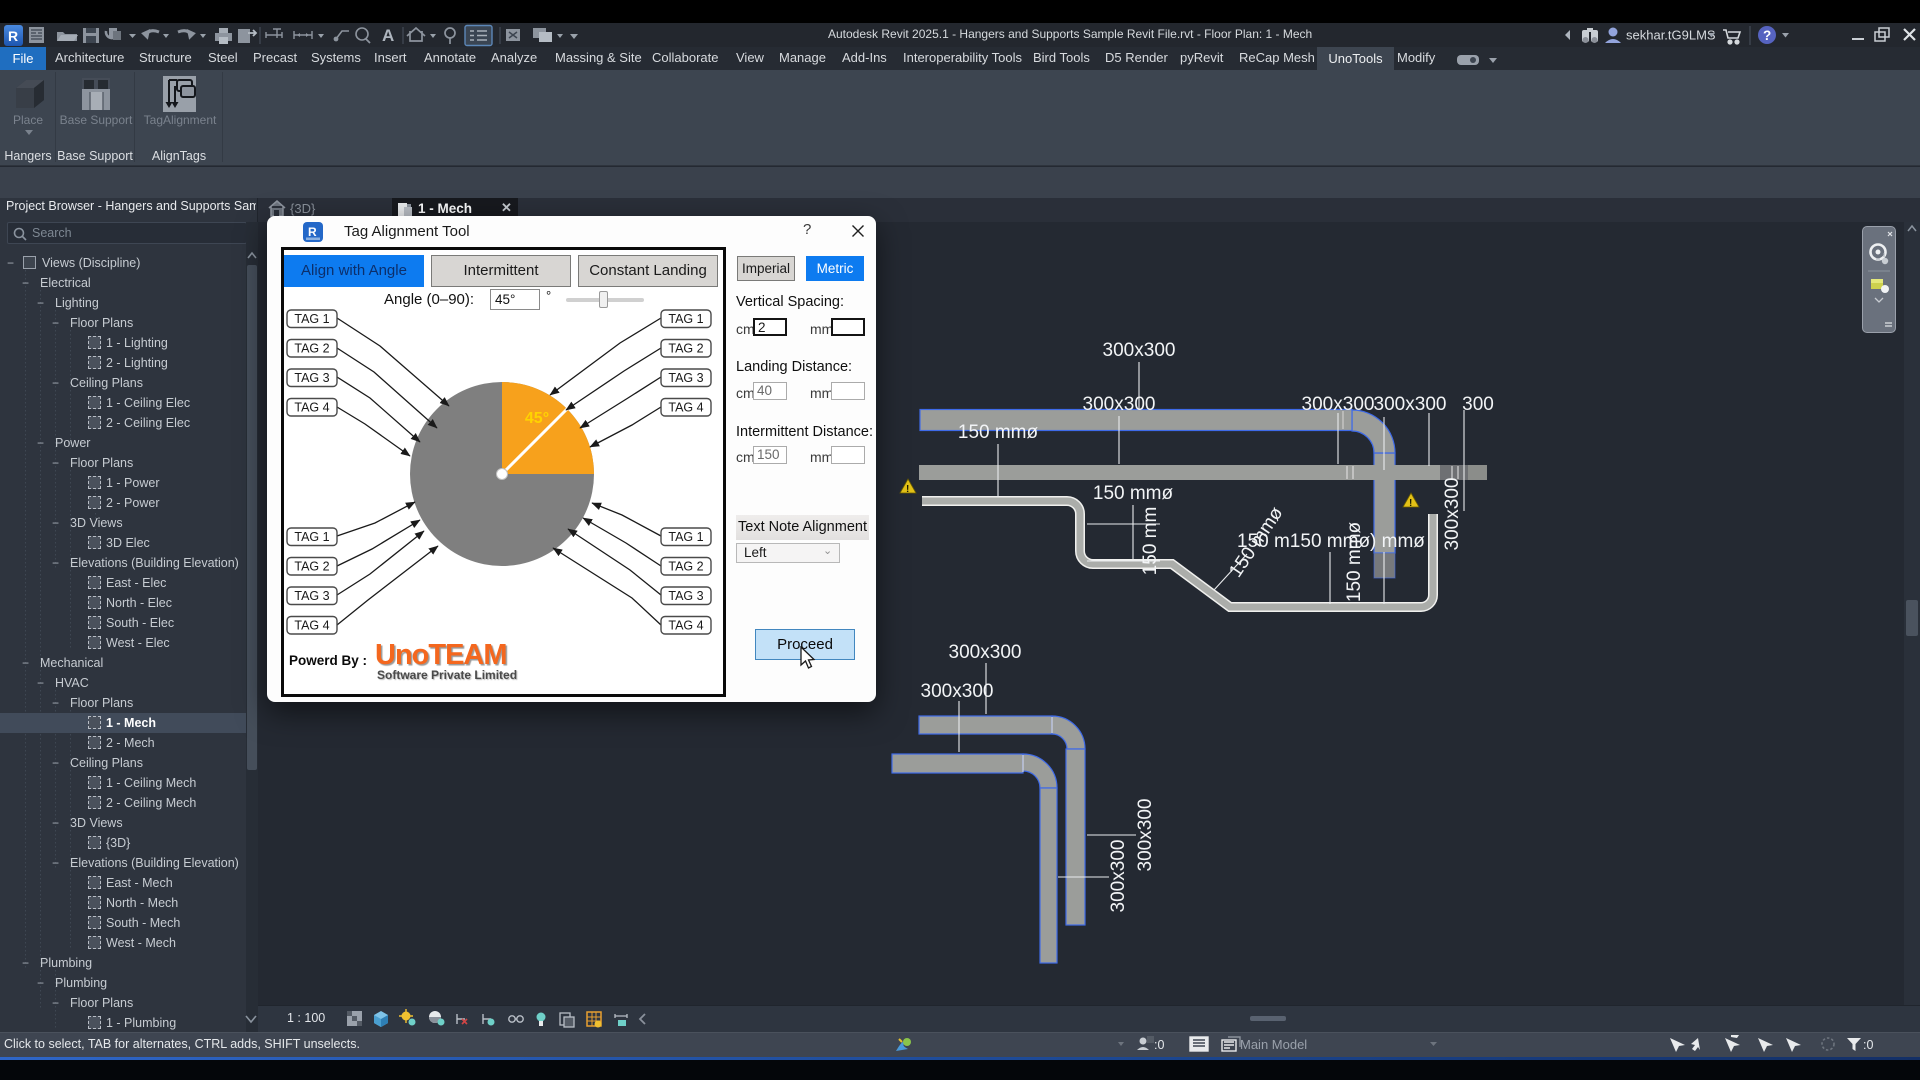  Describe the element at coordinates (1331, 541) in the screenshot. I see `svg-text: 150 m150 mmø) mmø` at that location.